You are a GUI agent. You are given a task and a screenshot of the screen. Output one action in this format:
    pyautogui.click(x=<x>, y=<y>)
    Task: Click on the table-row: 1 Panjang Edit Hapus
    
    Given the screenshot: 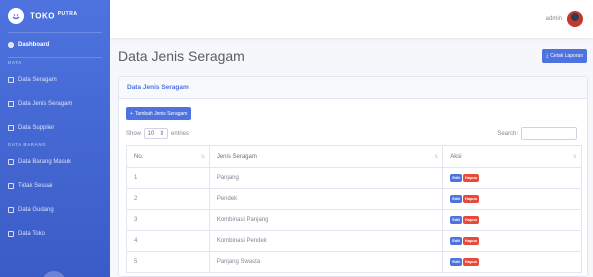 What is the action you would take?
    pyautogui.click(x=354, y=178)
    